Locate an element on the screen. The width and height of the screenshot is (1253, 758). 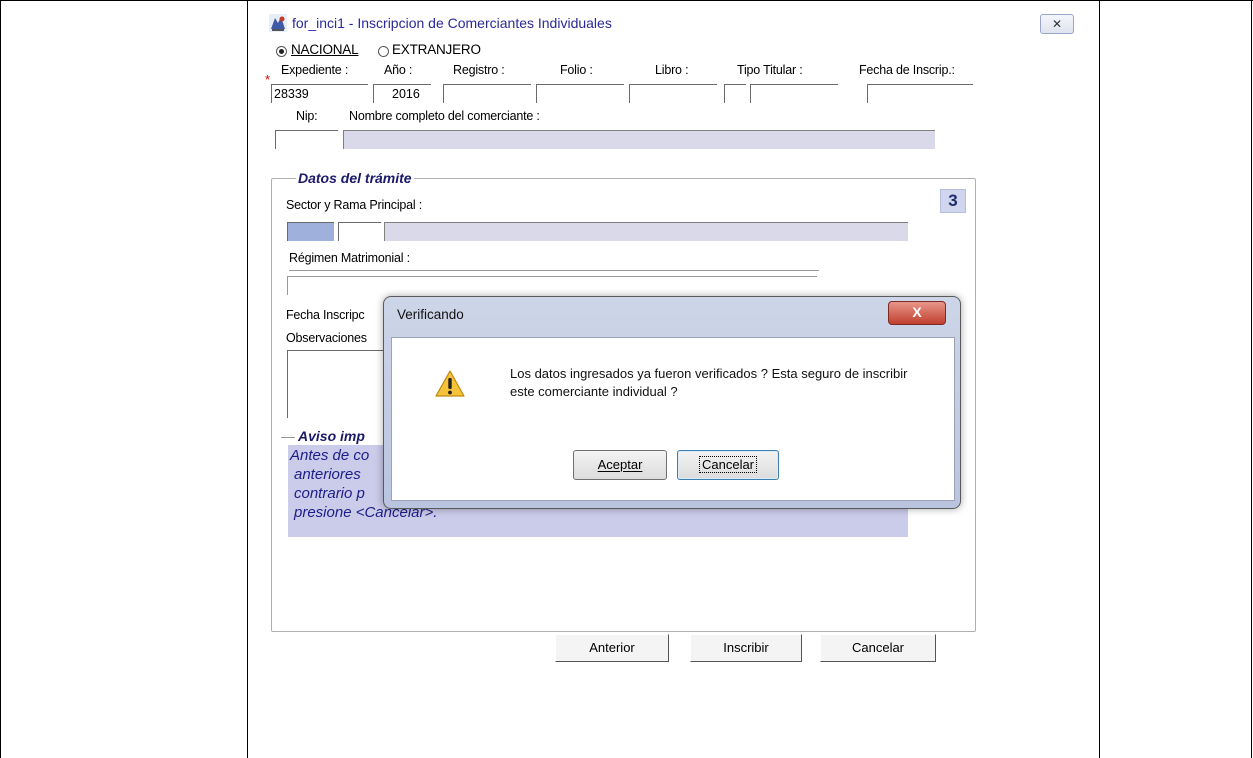
label-observaciones: Observaciones is located at coordinates (326, 338).